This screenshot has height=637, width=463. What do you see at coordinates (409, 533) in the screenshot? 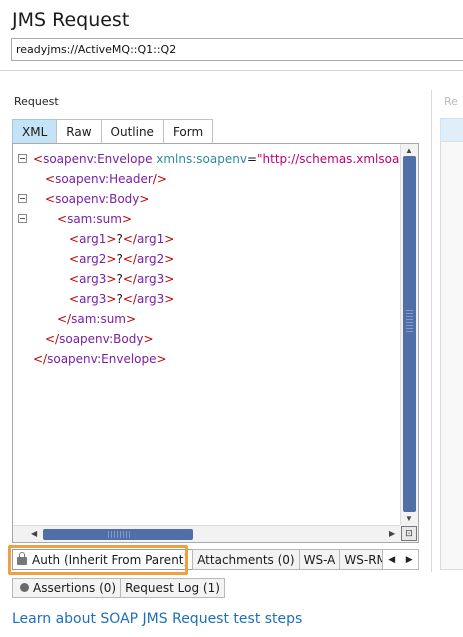
I see `zoom-icon: ⊡` at bounding box center [409, 533].